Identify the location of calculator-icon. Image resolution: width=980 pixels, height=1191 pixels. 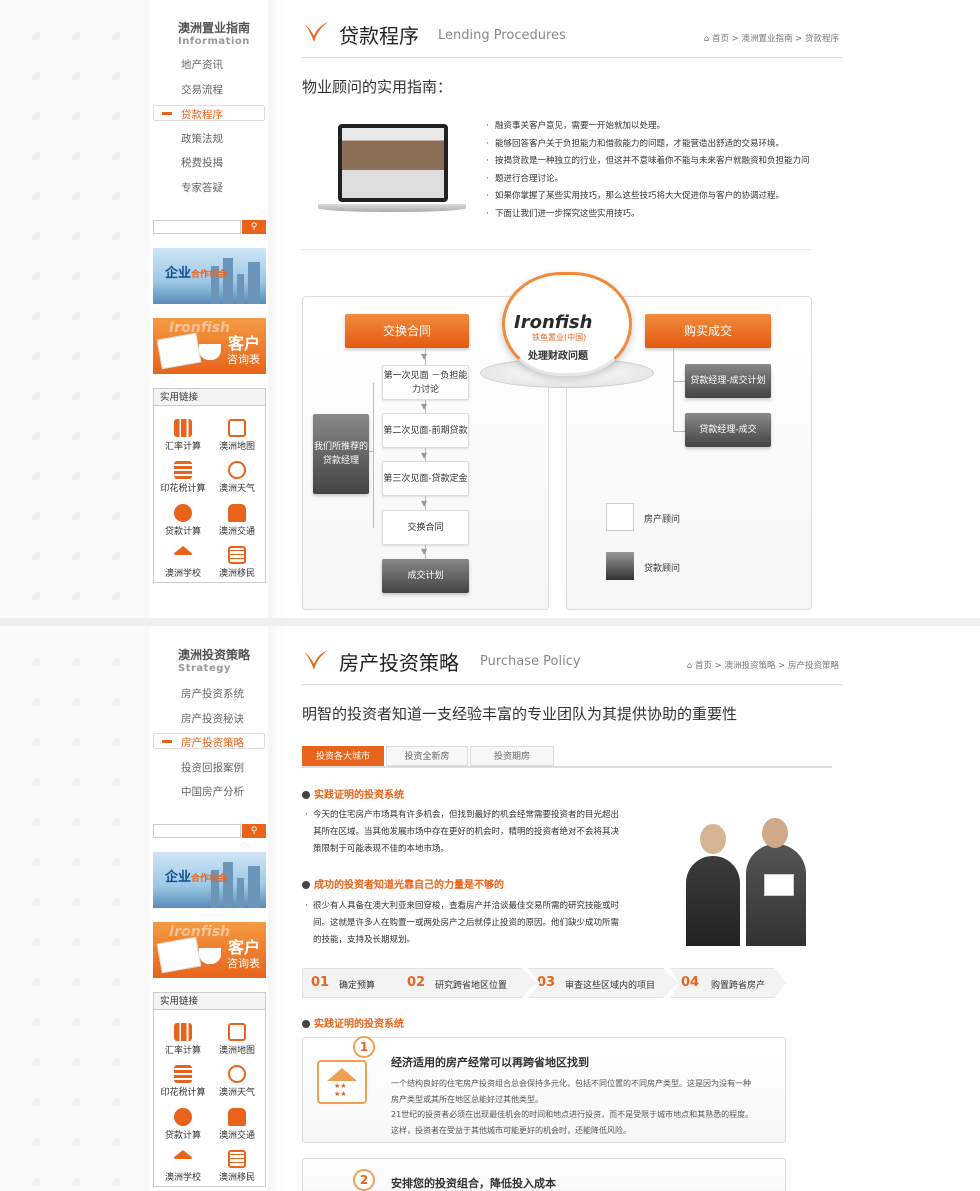
(183, 1074).